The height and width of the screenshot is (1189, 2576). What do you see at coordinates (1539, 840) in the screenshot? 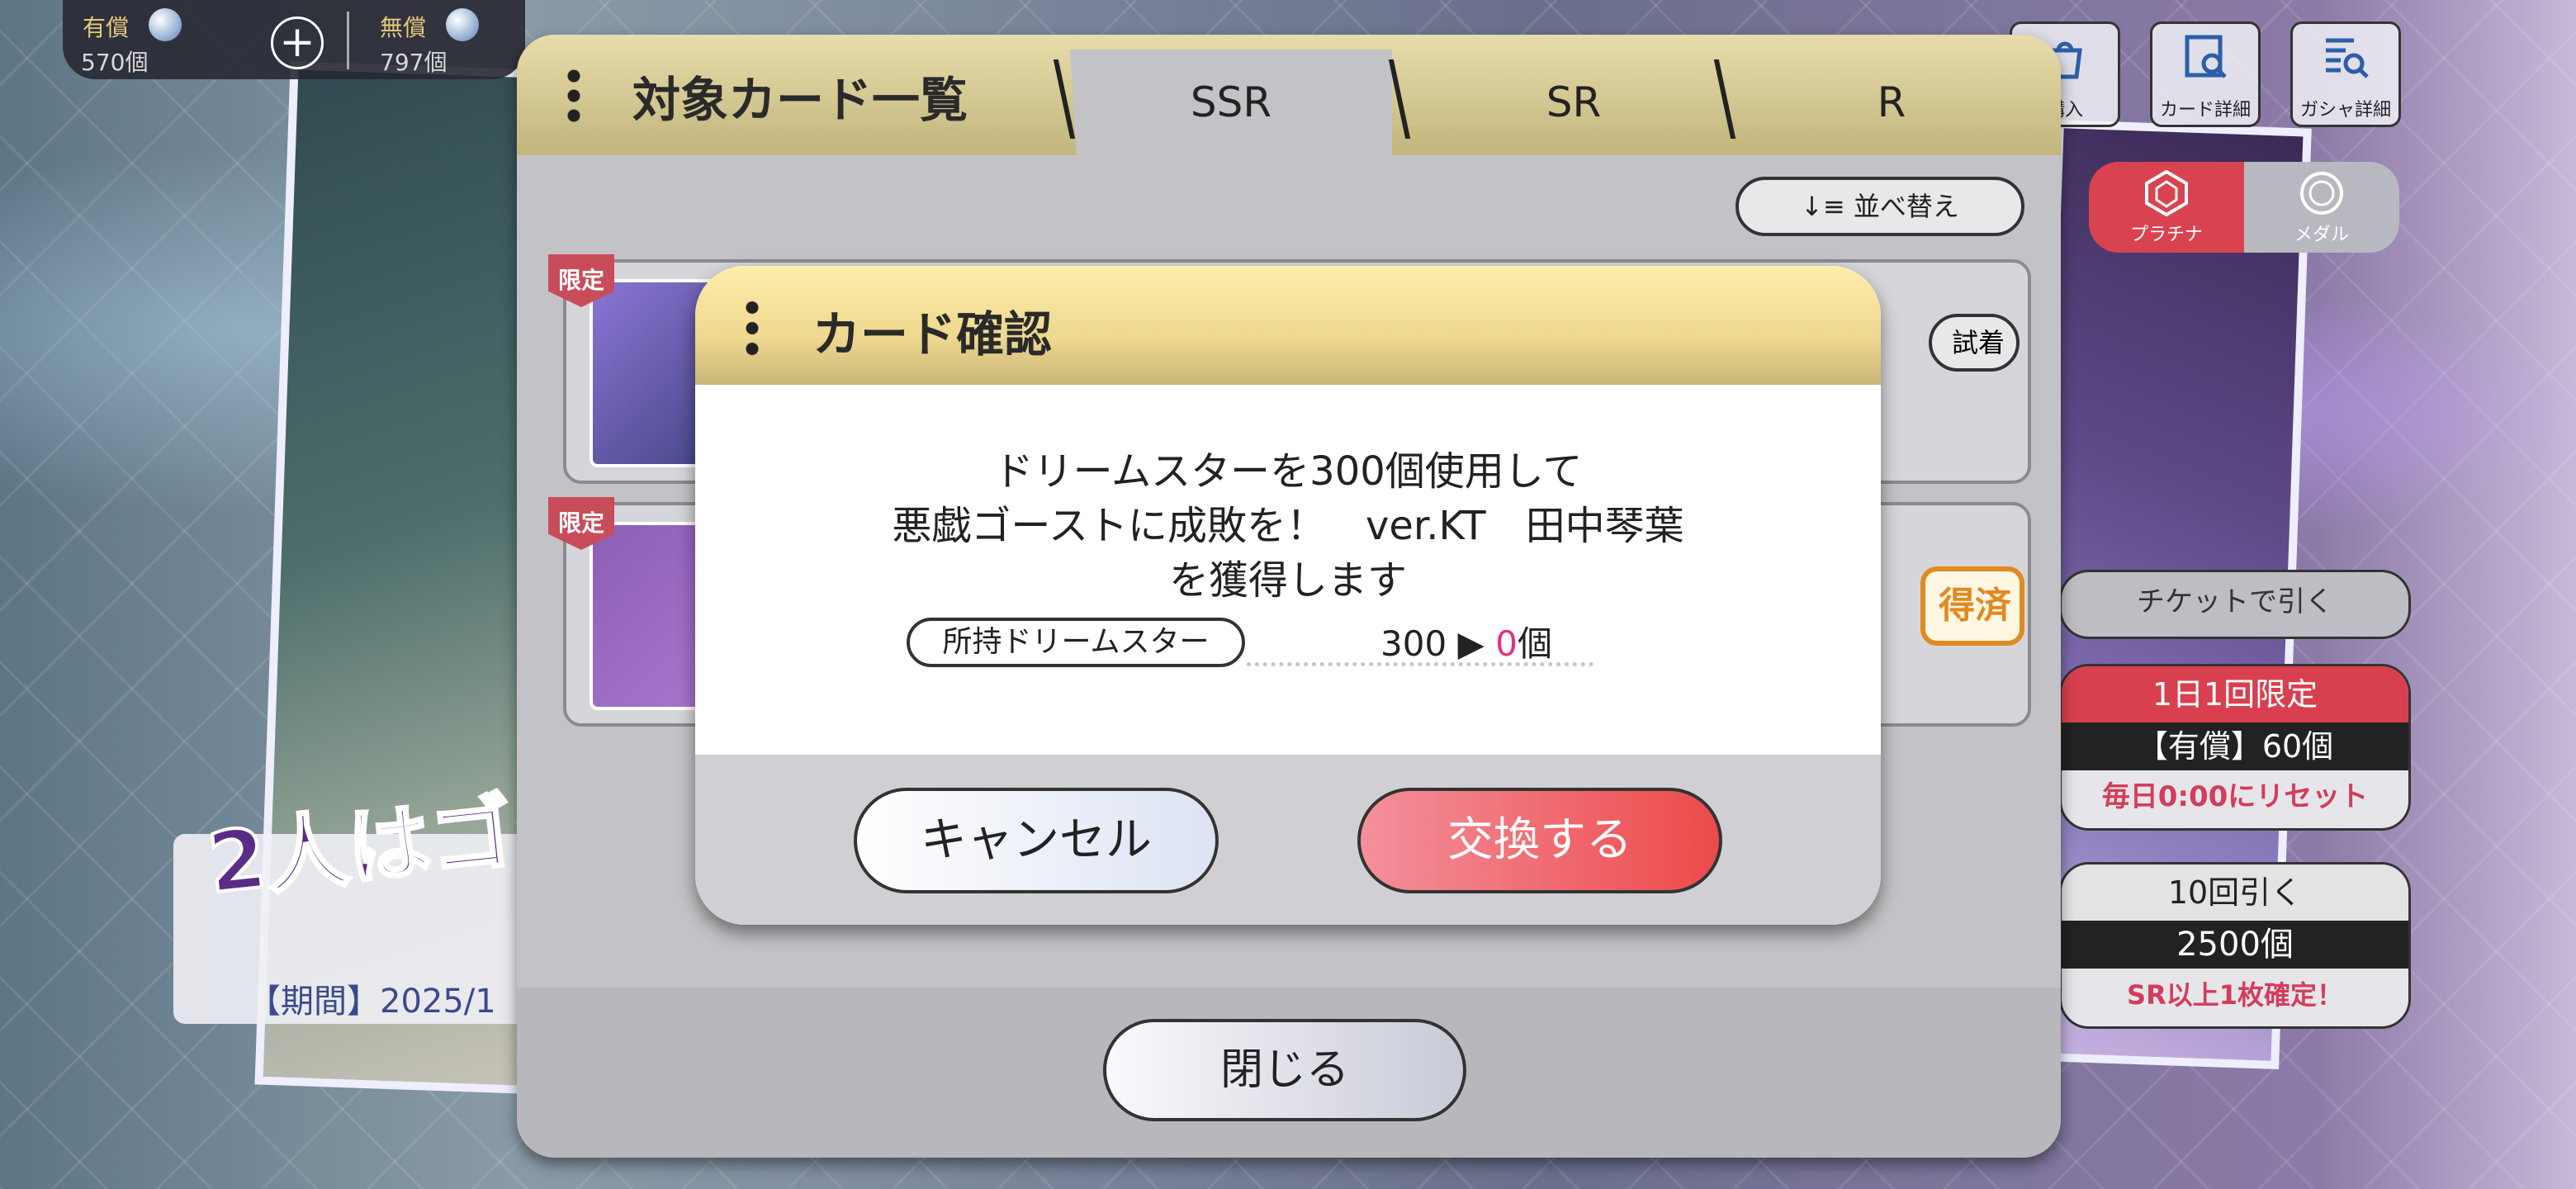
I see `exchange-button: 交換する` at bounding box center [1539, 840].